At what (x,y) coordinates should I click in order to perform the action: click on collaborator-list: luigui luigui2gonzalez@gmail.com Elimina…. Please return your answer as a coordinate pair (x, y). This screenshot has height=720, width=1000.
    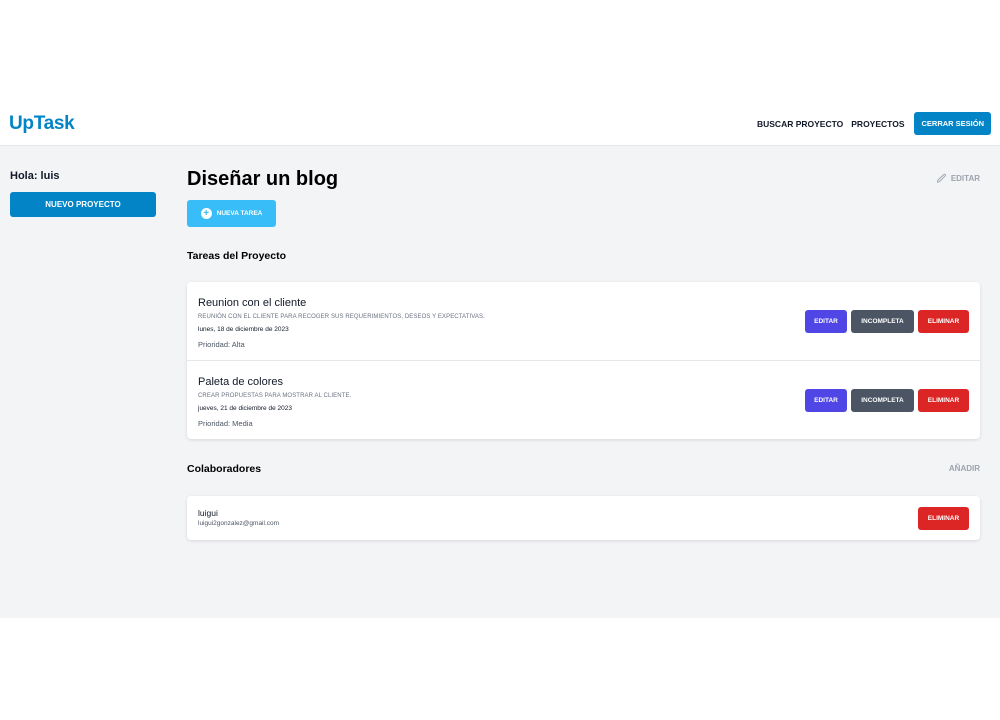
    Looking at the image, I should click on (583, 518).